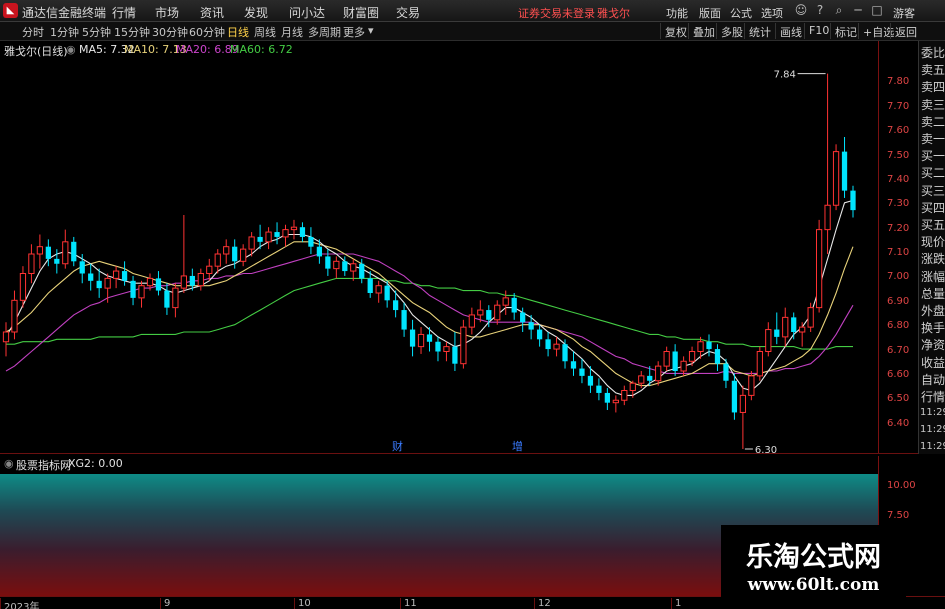 This screenshot has width=945, height=609. I want to click on indicator-toggle-icon: ◉, so click(71, 49).